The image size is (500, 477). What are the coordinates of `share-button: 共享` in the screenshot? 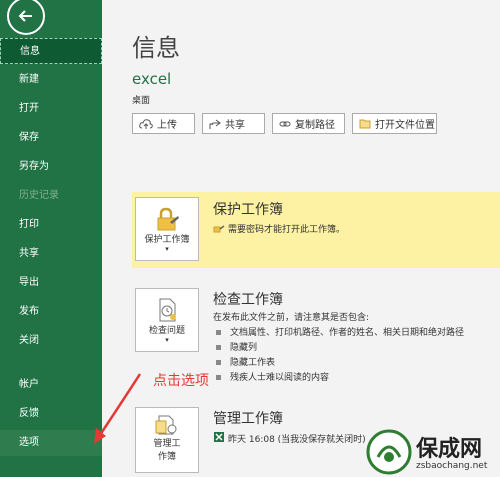 It's located at (233, 123).